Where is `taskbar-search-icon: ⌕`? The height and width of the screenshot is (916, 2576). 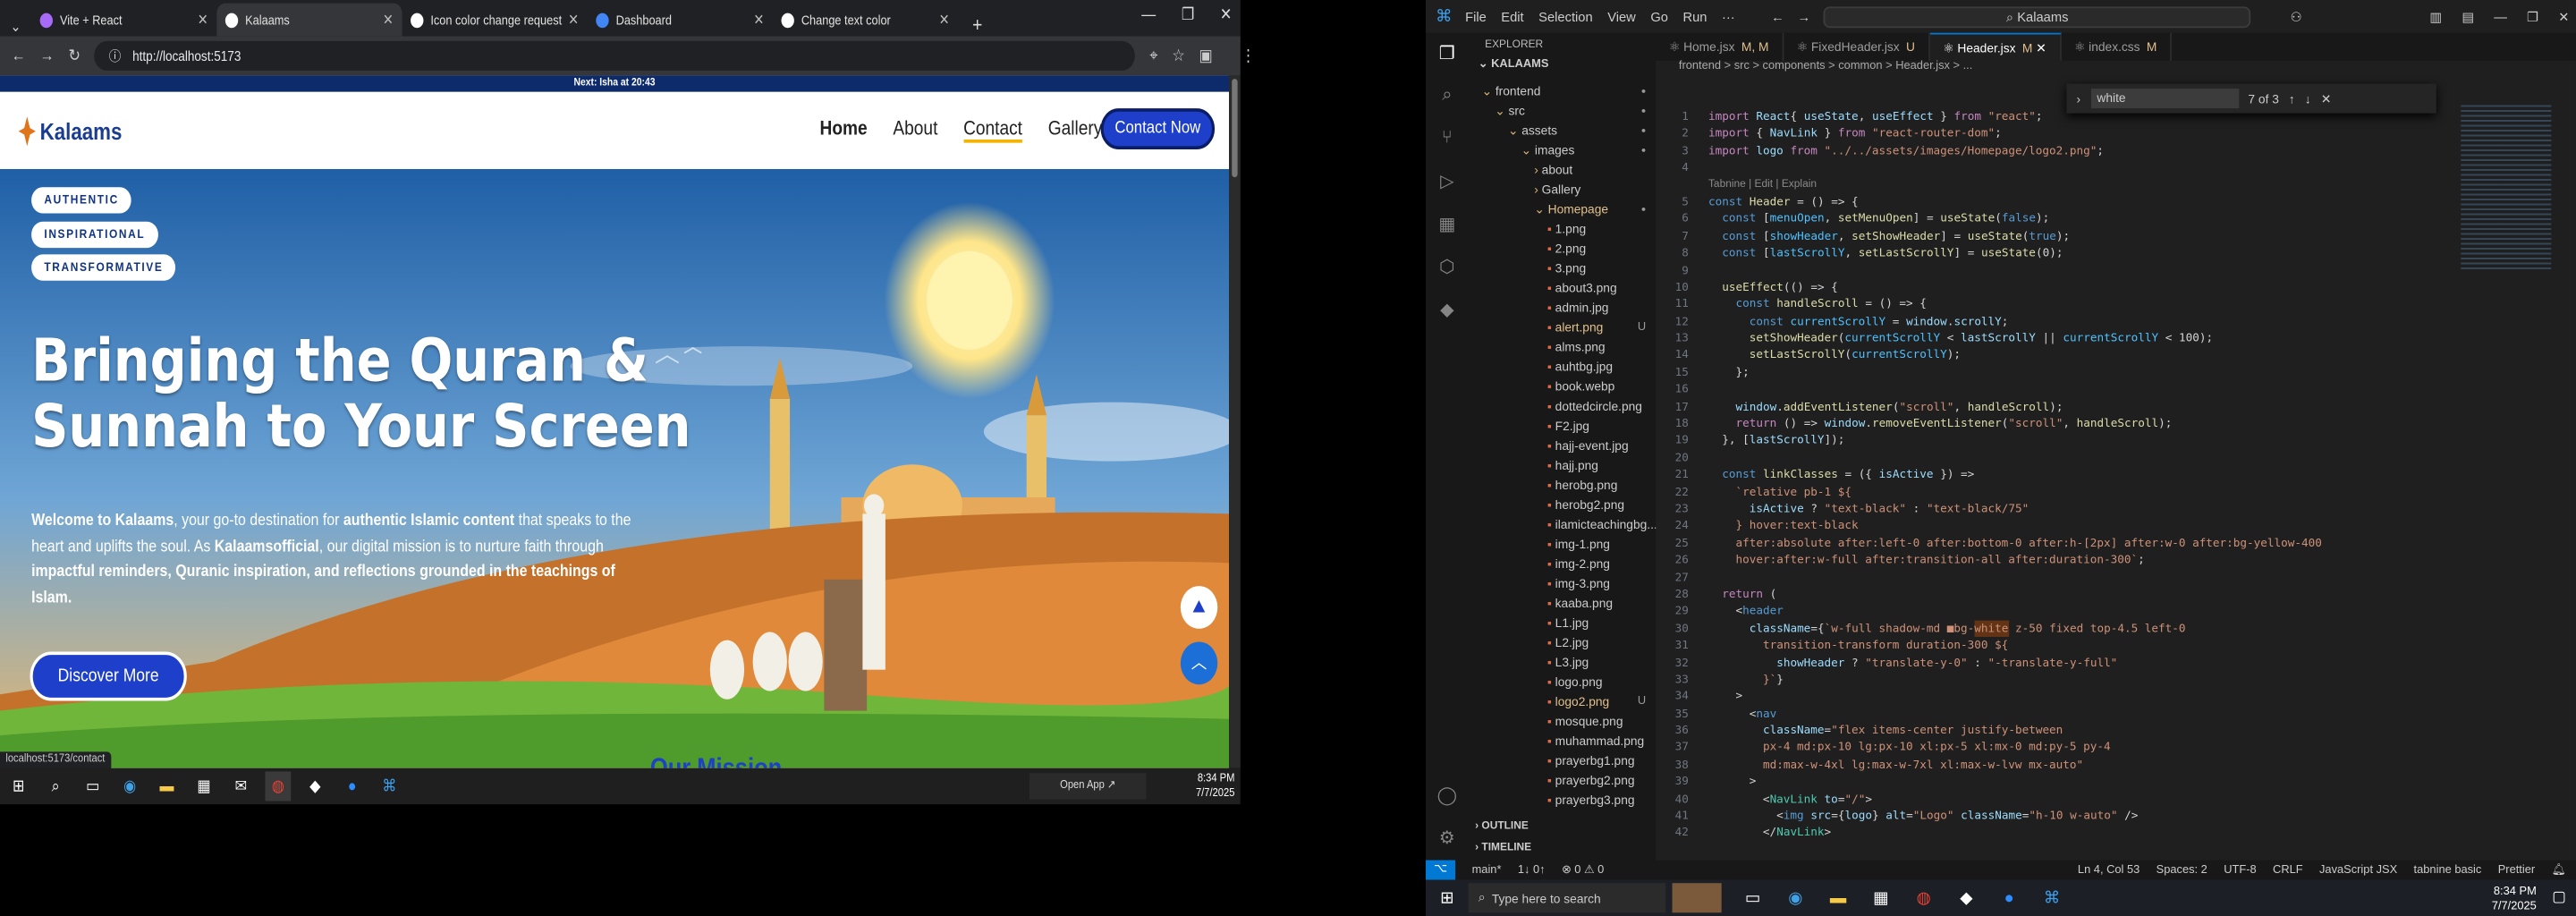
taskbar-search-icon: ⌕ is located at coordinates (56, 786).